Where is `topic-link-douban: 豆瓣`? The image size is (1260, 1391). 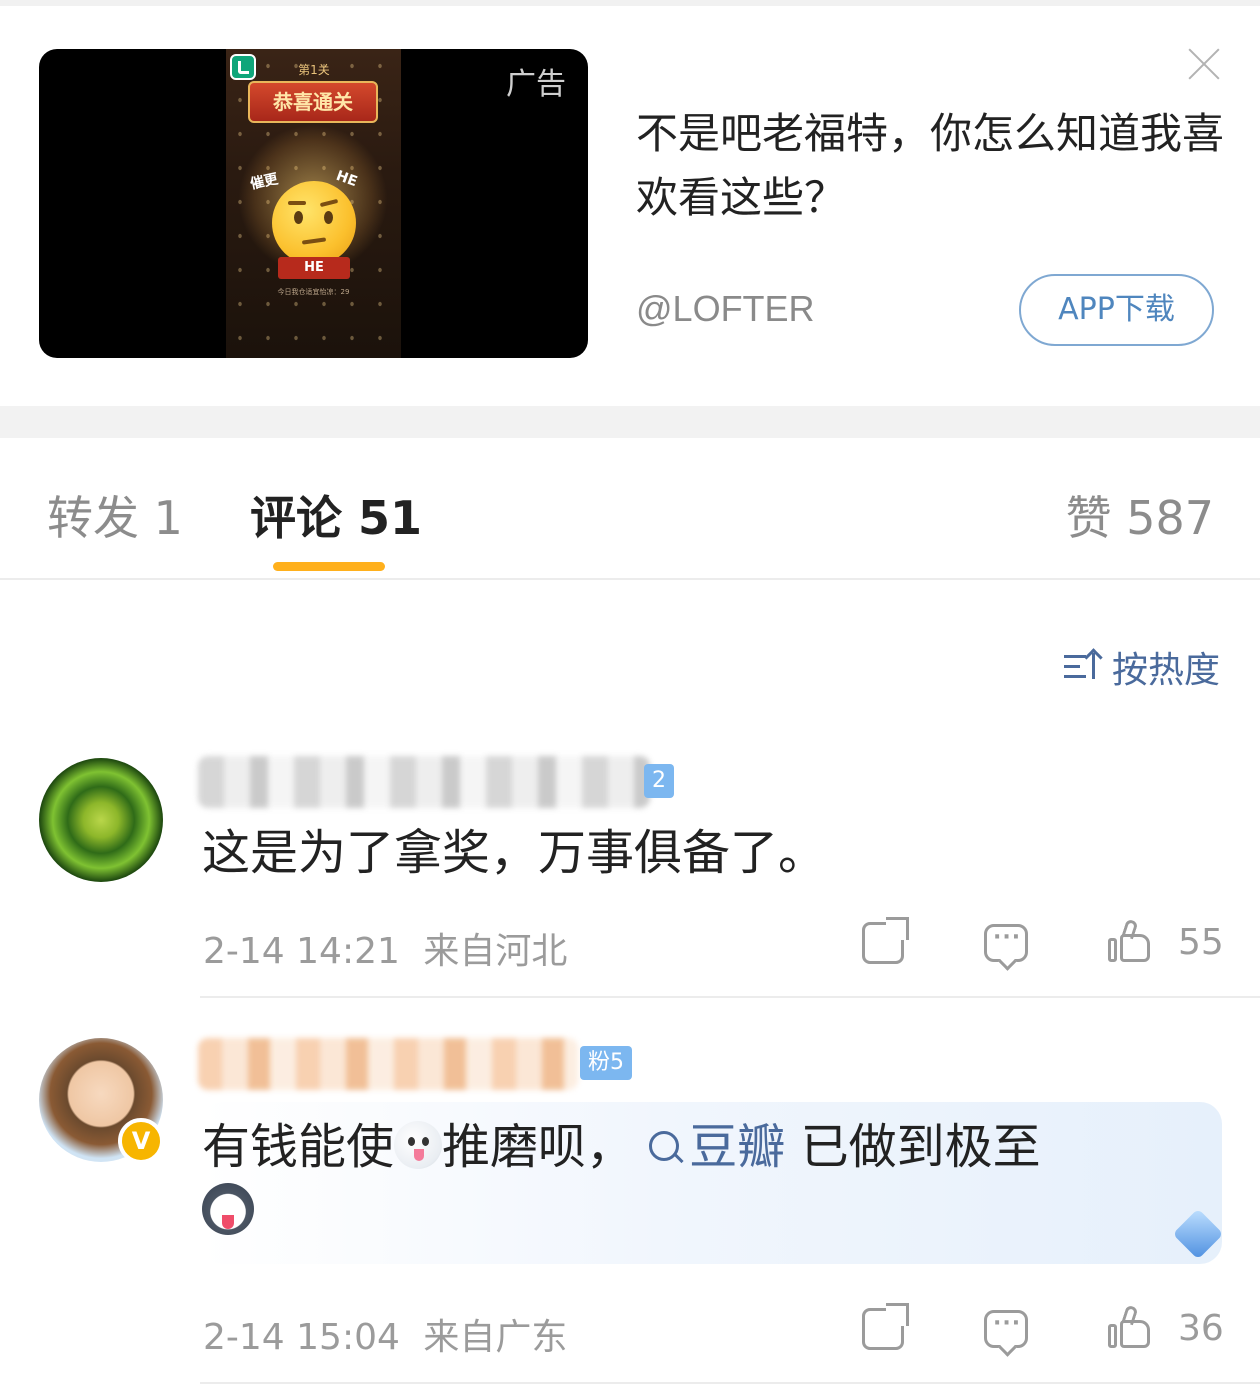 topic-link-douban: 豆瓣 is located at coordinates (717, 1147).